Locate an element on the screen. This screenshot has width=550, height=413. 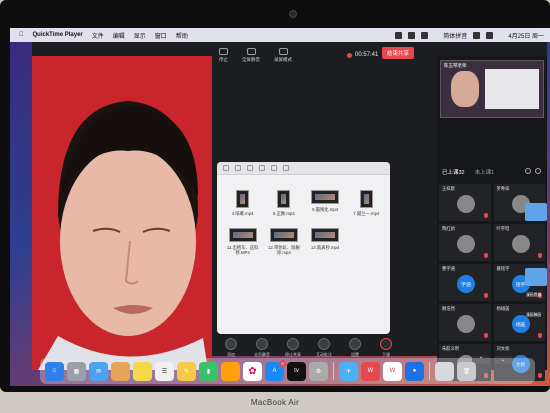
file-name: 8.脑残化.mp4 is located at coordinates (325, 209).